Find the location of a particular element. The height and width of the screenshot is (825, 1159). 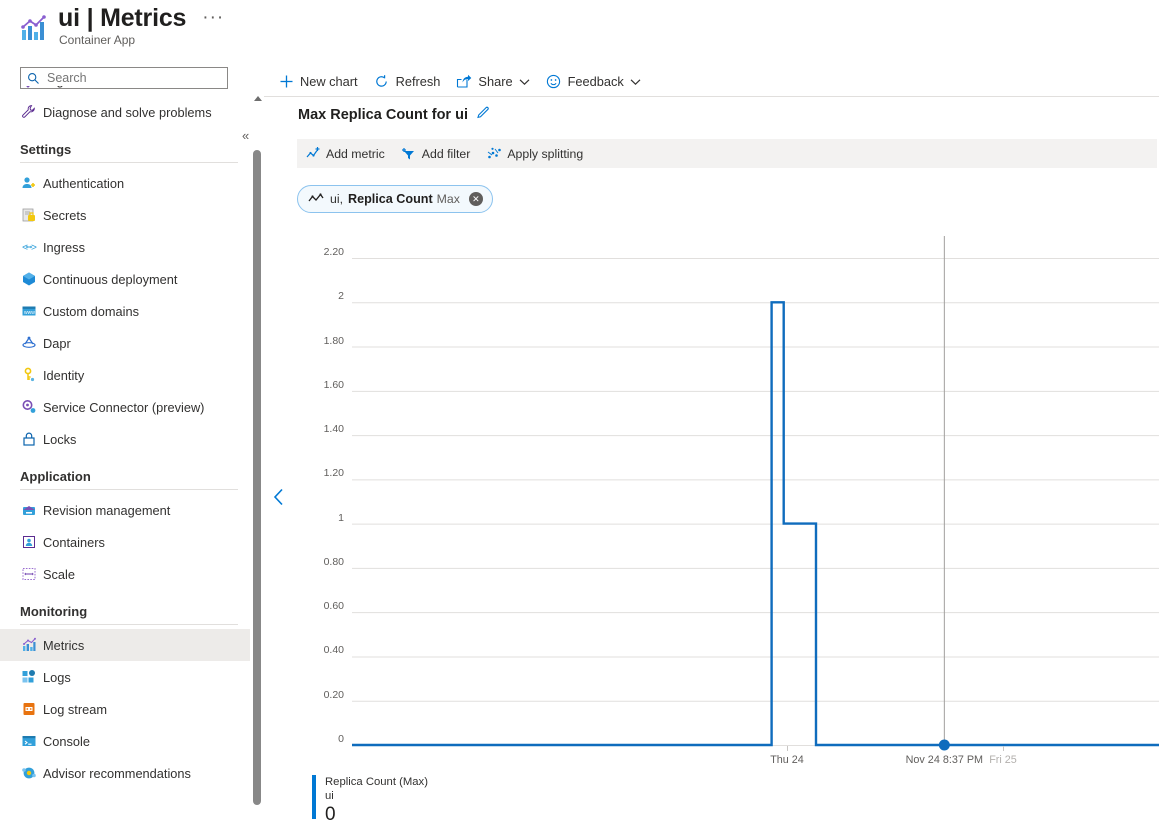

y-axis-tick-label: 0.20 is located at coordinates (333, 694).